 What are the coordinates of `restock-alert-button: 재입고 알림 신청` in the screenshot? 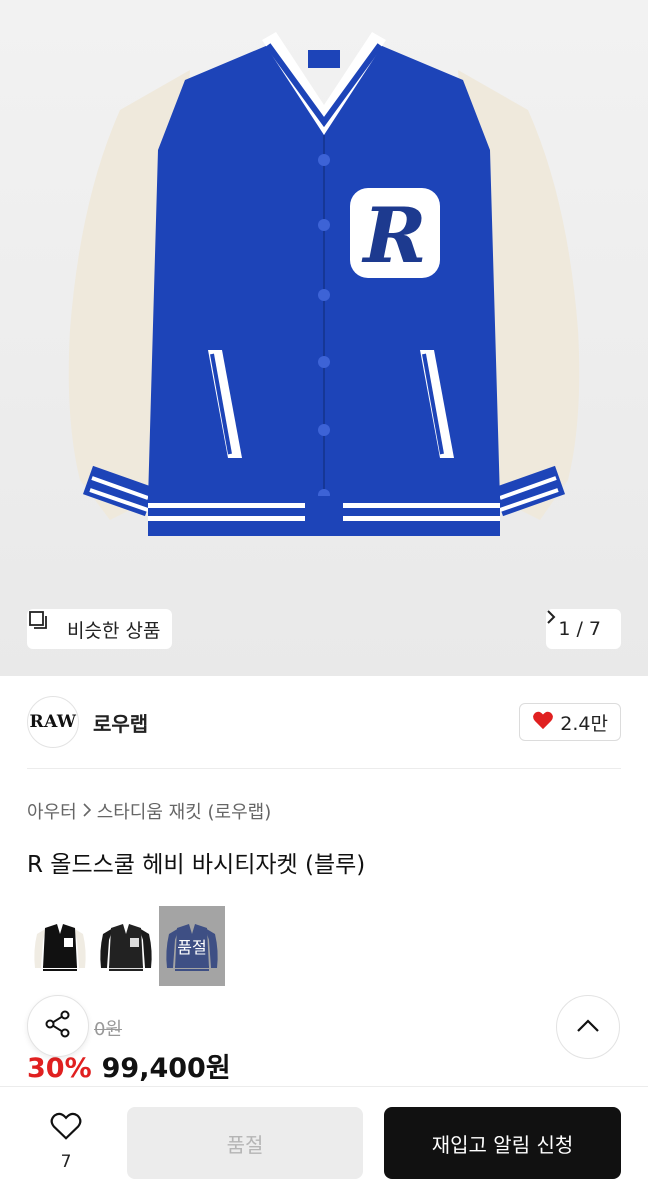 It's located at (502, 1143).